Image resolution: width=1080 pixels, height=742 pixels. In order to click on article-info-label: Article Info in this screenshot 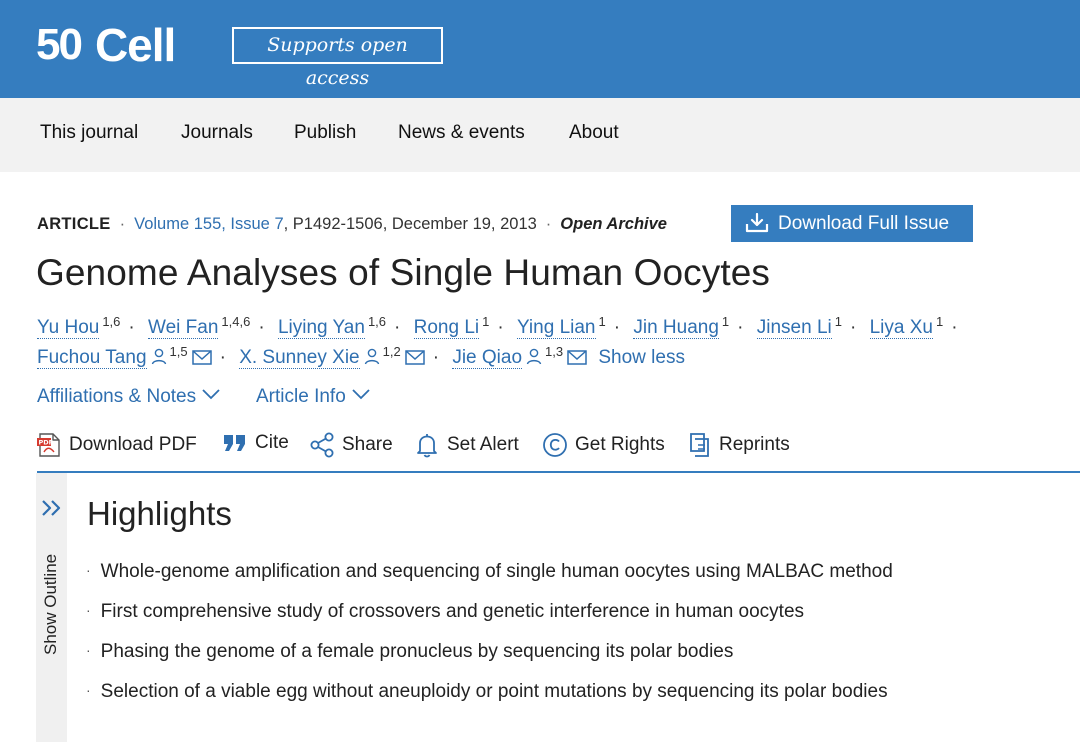, I will do `click(301, 396)`.